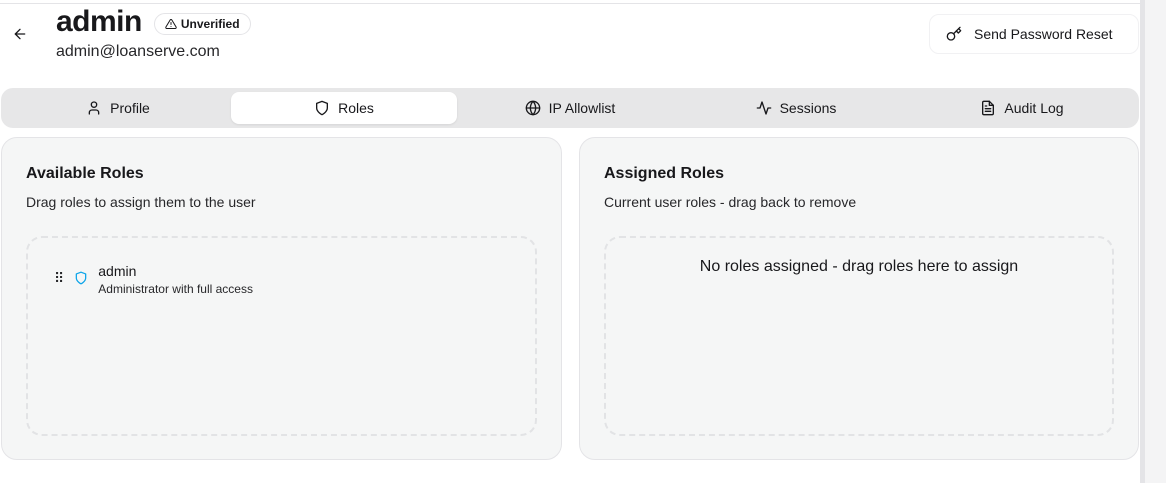 Image resolution: width=1166 pixels, height=483 pixels. I want to click on user-email: admin@loanserve.com, so click(138, 51).